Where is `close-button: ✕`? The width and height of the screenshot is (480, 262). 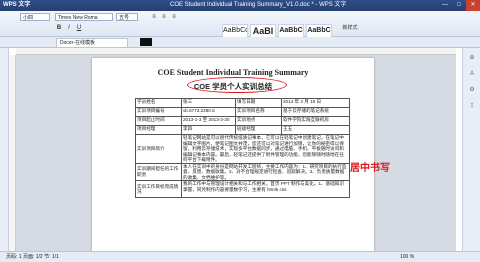
close-button: ✕ is located at coordinates (473, 5).